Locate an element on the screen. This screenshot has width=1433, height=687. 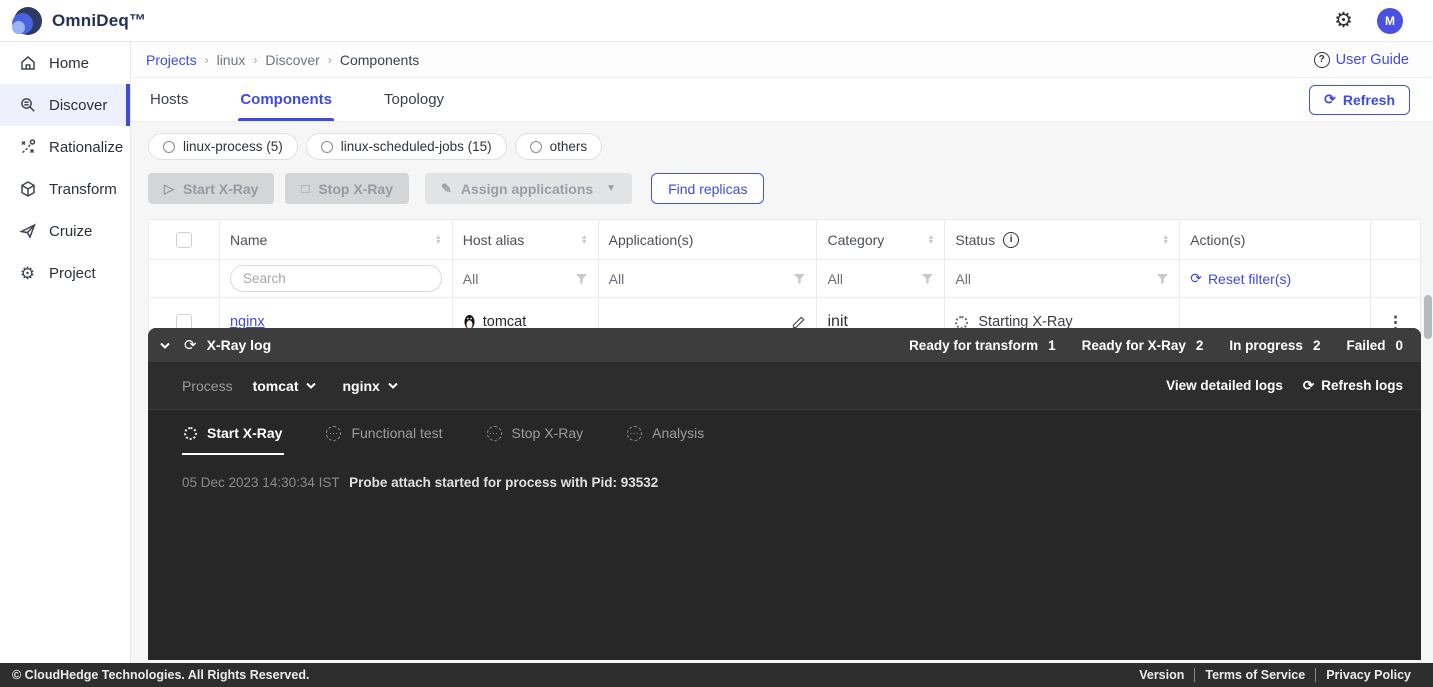
sidebar-item-label: Transform is located at coordinates (83, 189).